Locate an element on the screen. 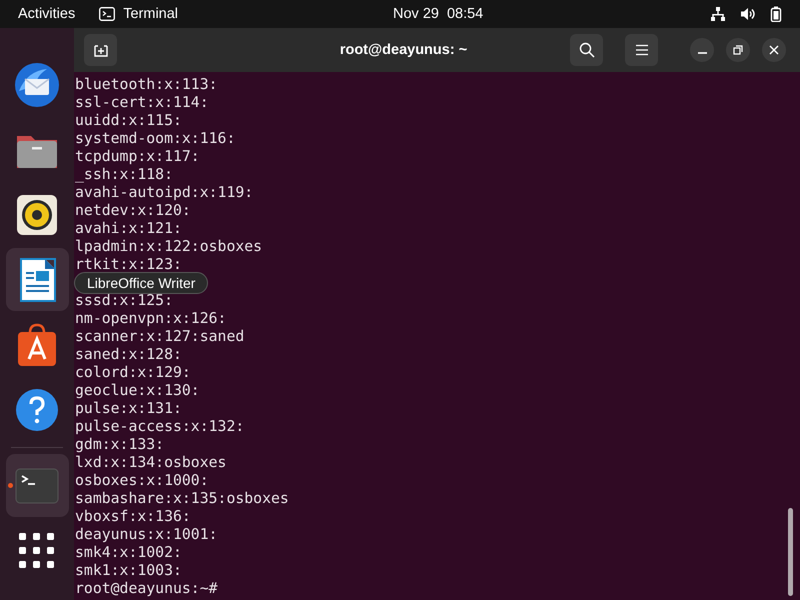 The height and width of the screenshot is (600, 800). terminal-line: avahi:x:121: is located at coordinates (128, 229).